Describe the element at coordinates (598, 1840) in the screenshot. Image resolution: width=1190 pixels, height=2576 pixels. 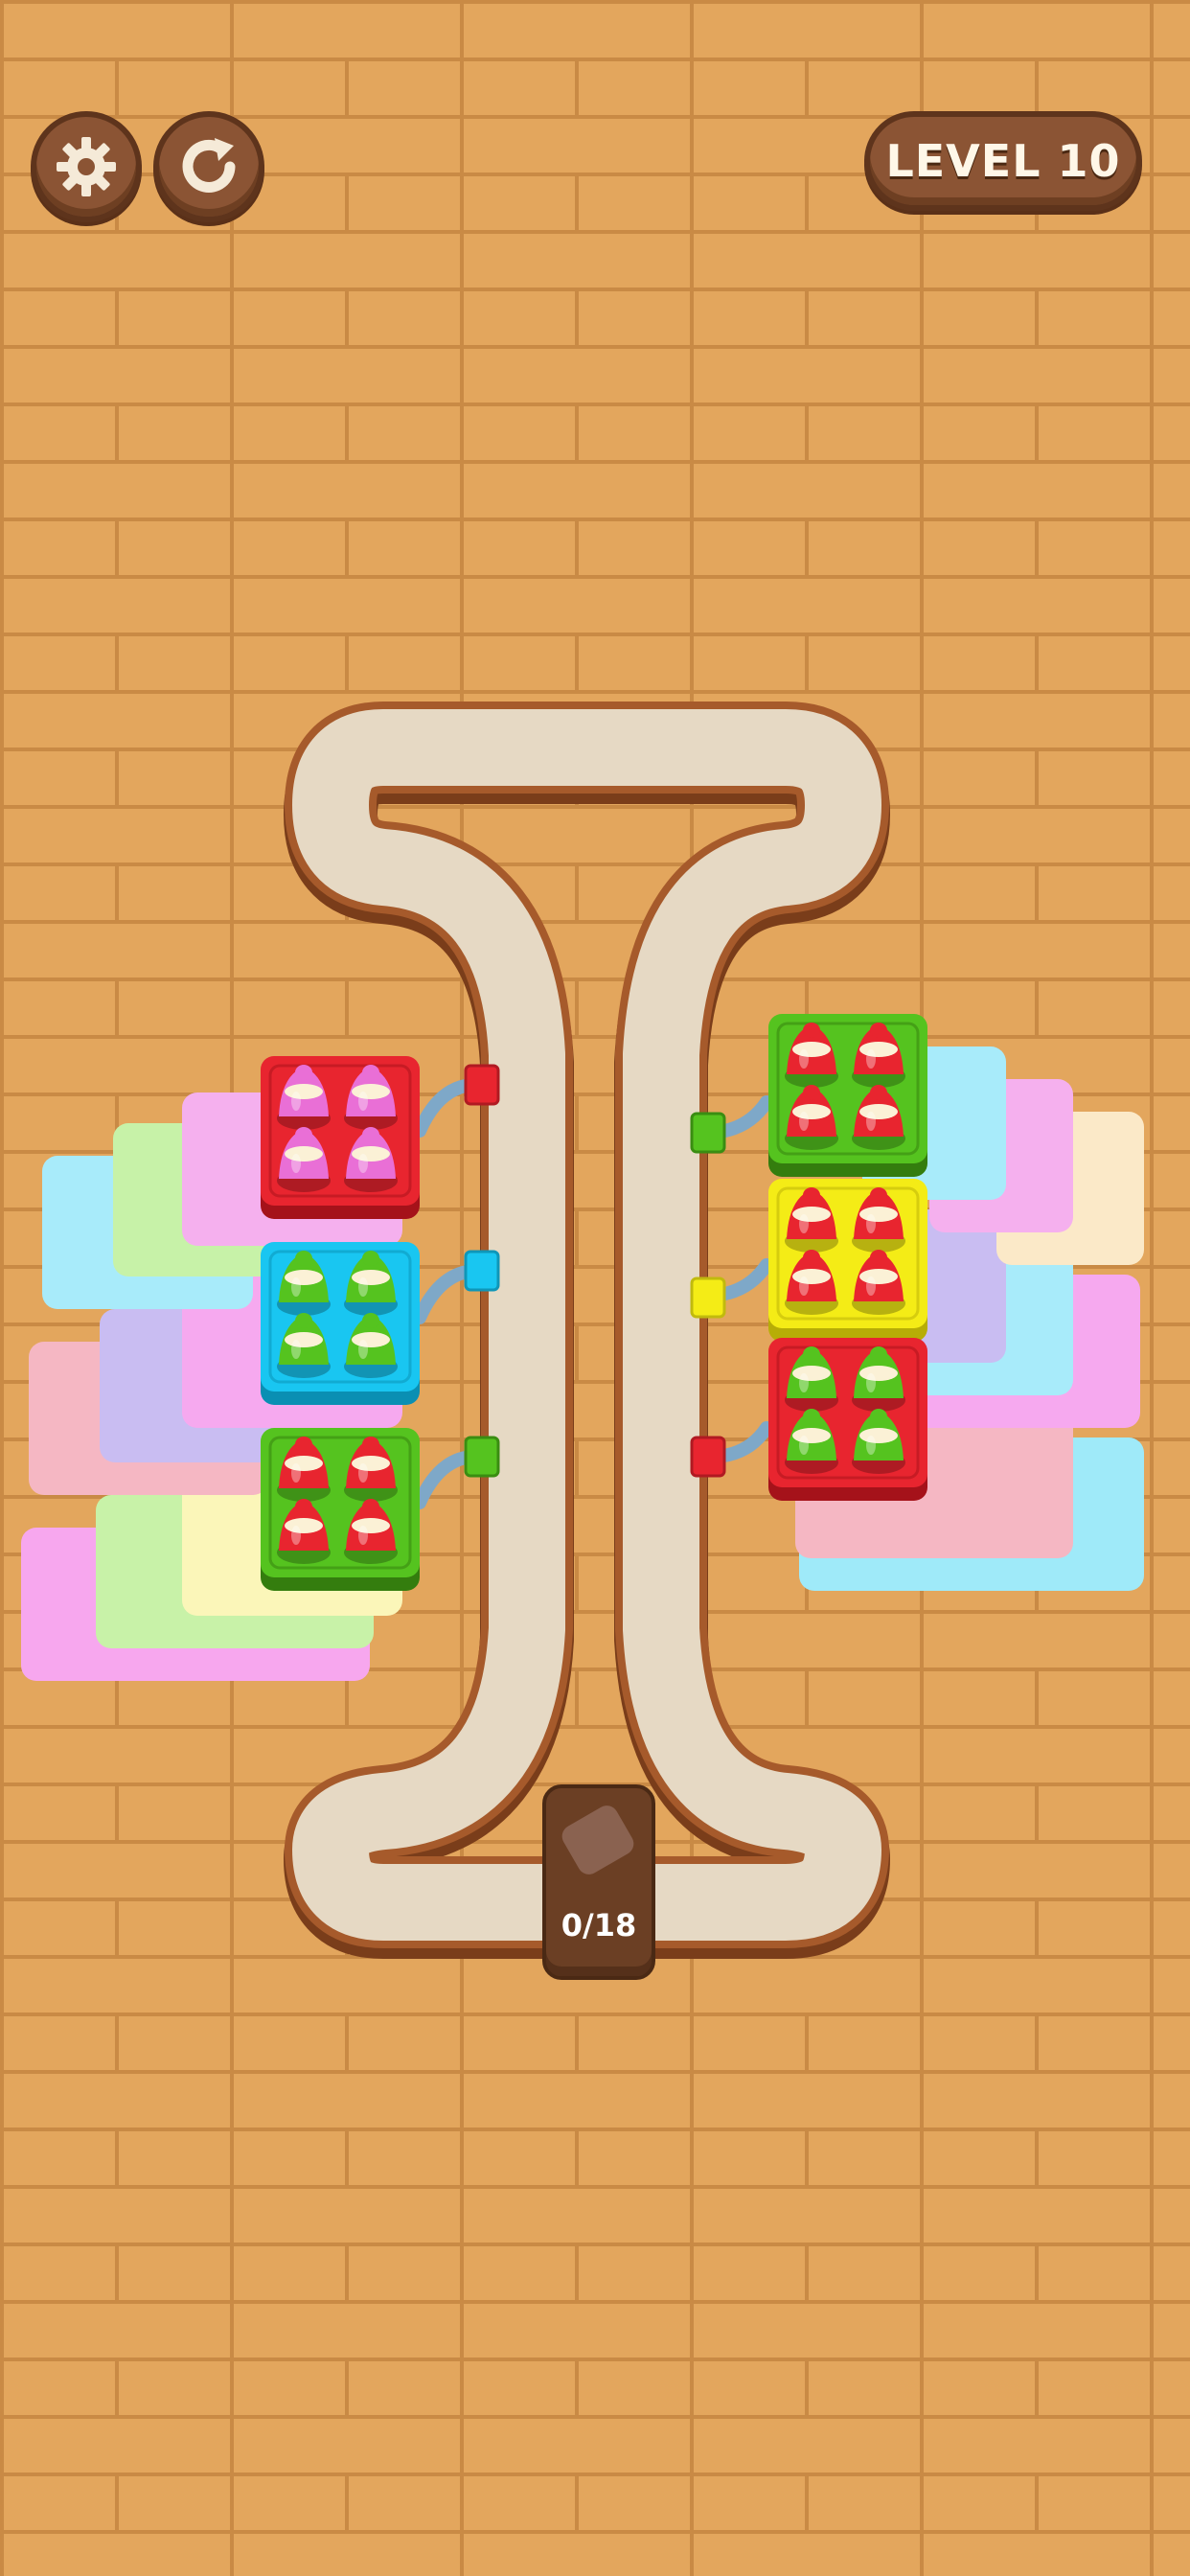
I see `counter-gem-icon` at that location.